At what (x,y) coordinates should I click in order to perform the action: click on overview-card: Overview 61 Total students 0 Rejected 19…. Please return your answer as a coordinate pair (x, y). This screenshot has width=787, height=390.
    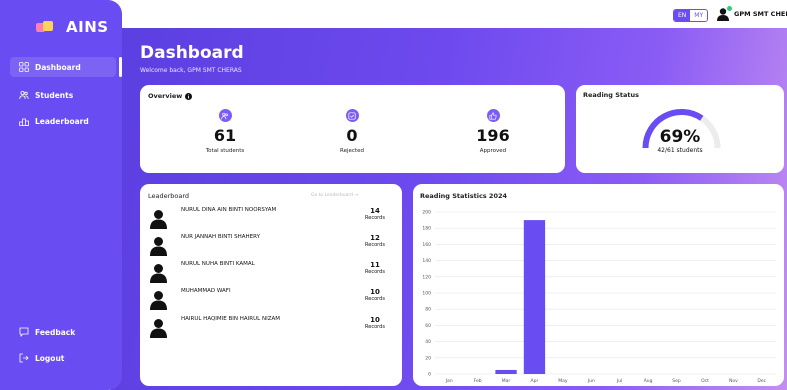
    Looking at the image, I should click on (352, 129).